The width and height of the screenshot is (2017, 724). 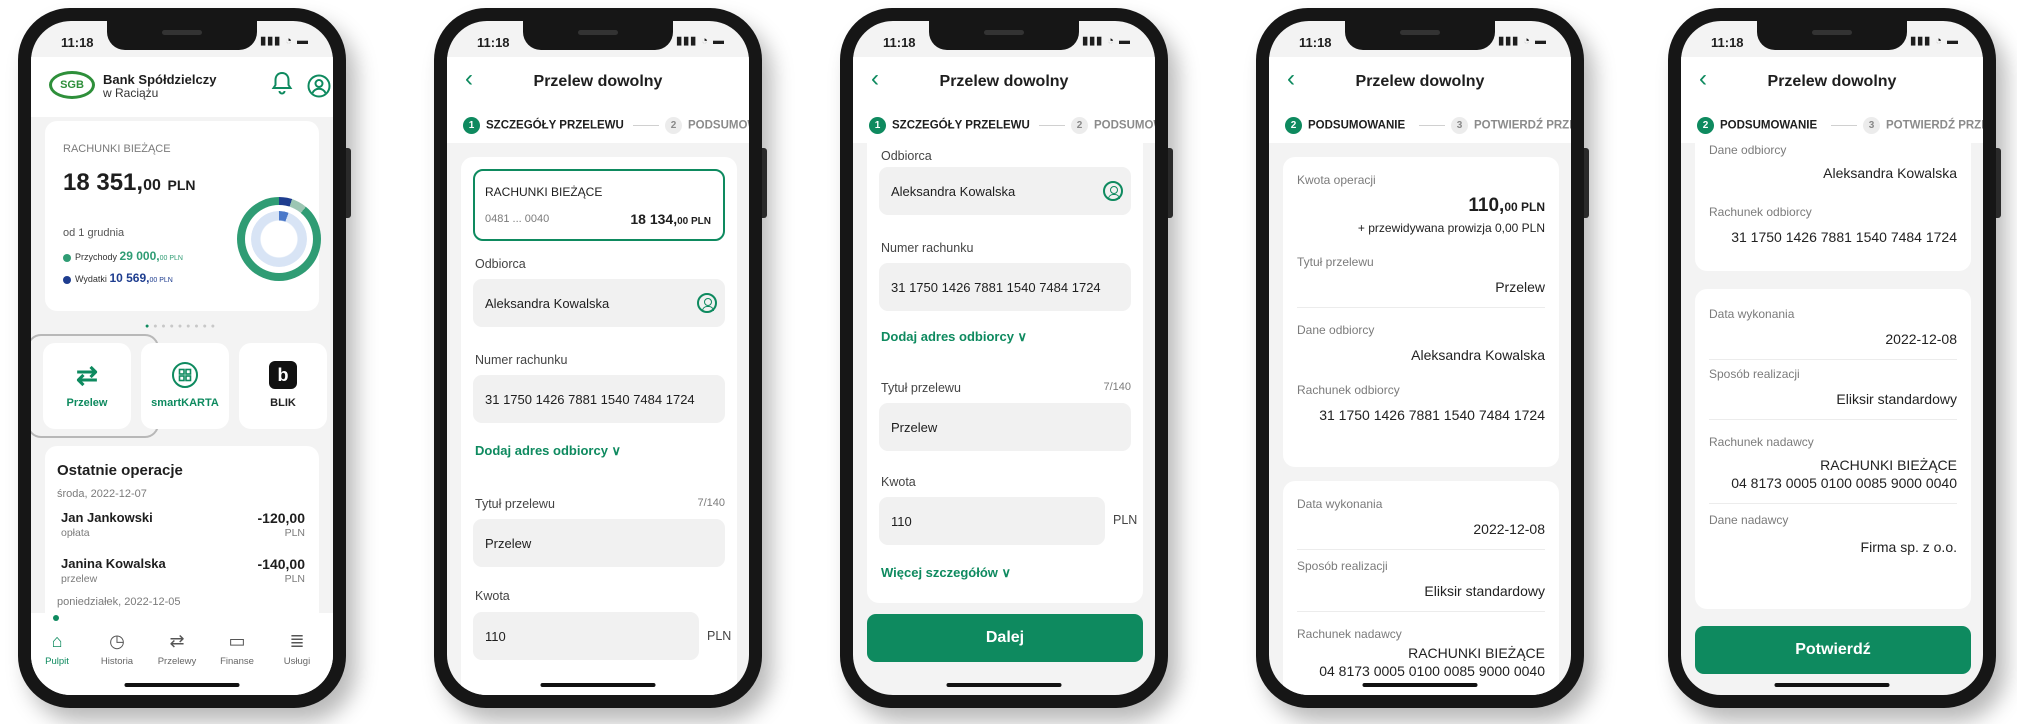 What do you see at coordinates (152, 185) in the screenshot?
I see `balance-cents: 00` at bounding box center [152, 185].